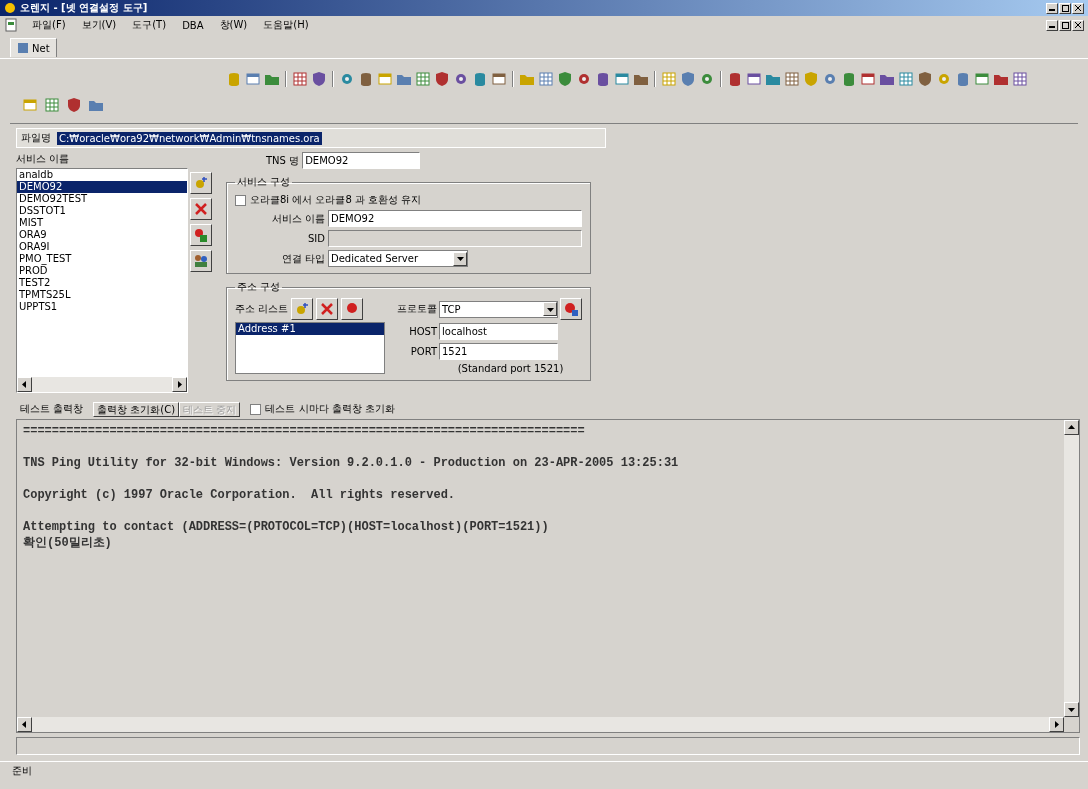 This screenshot has width=1088, height=789. I want to click on field-label: 주소 리스트, so click(262, 309).